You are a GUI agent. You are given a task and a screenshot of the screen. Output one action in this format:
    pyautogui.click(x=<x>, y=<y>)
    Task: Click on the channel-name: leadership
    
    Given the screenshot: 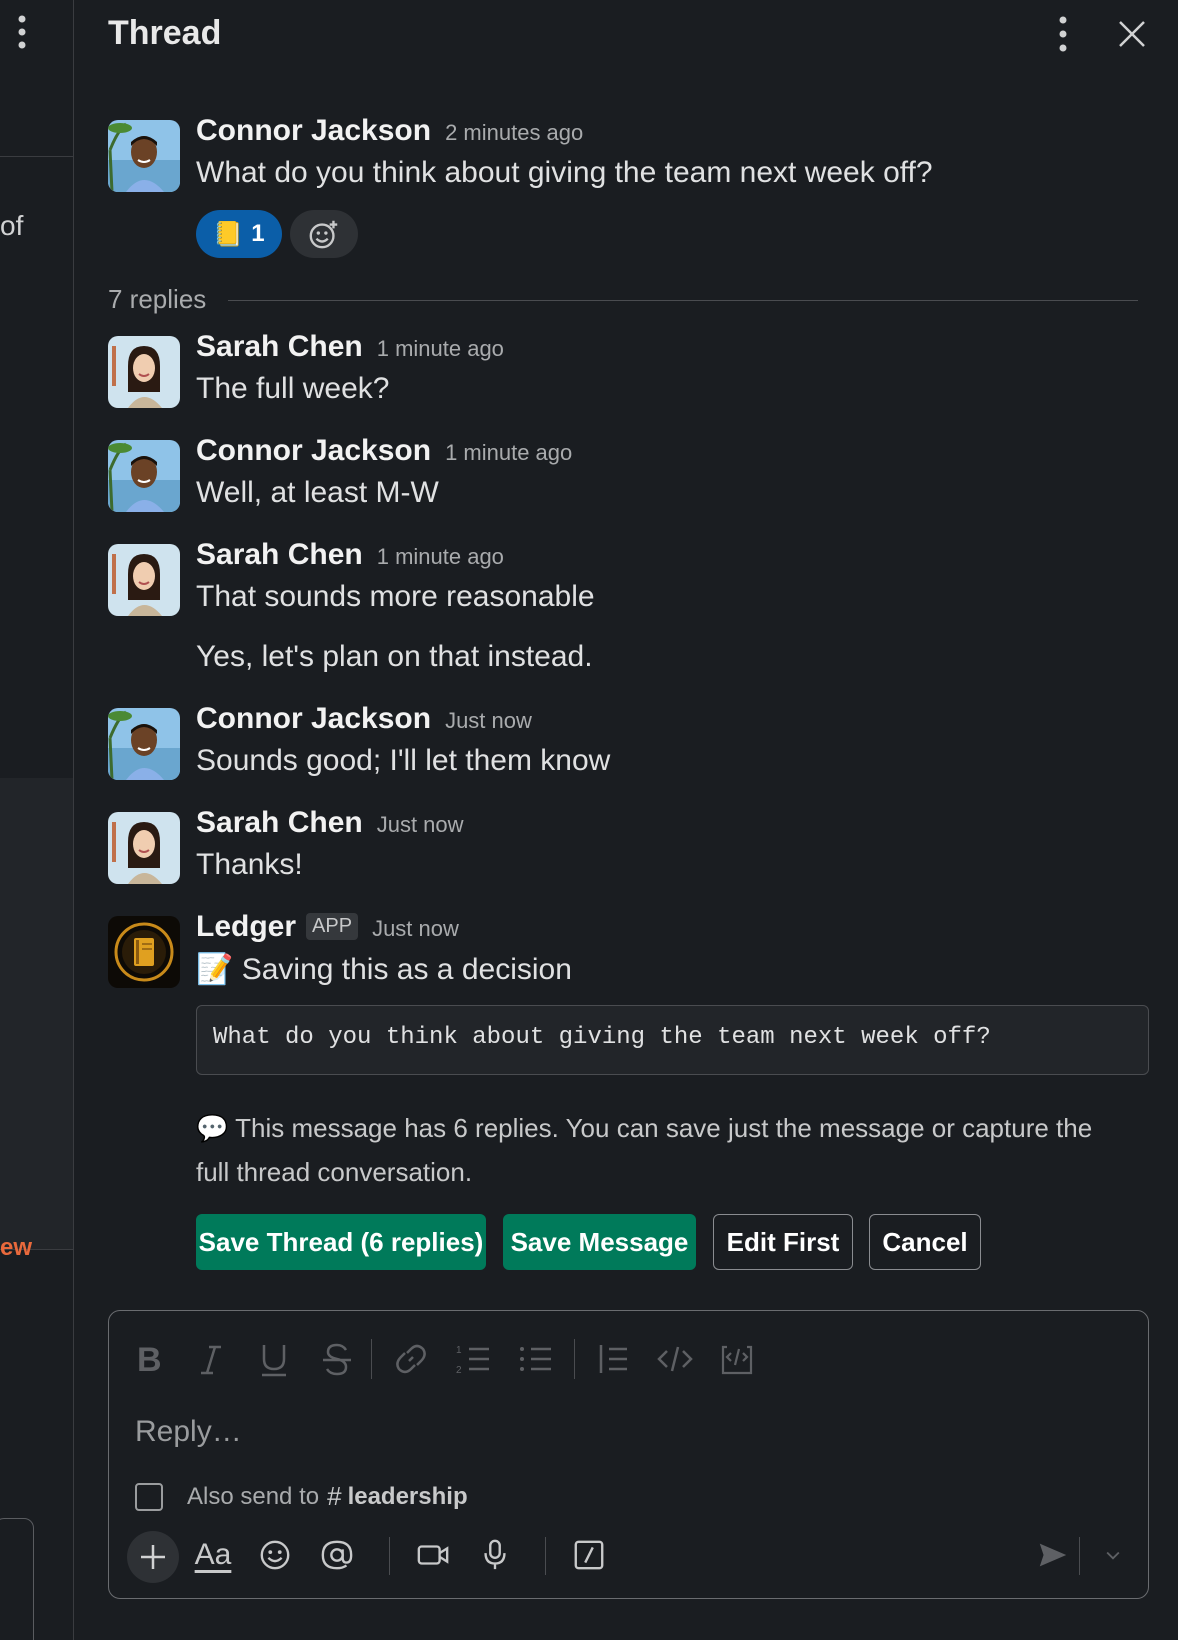 What is the action you would take?
    pyautogui.click(x=407, y=1496)
    